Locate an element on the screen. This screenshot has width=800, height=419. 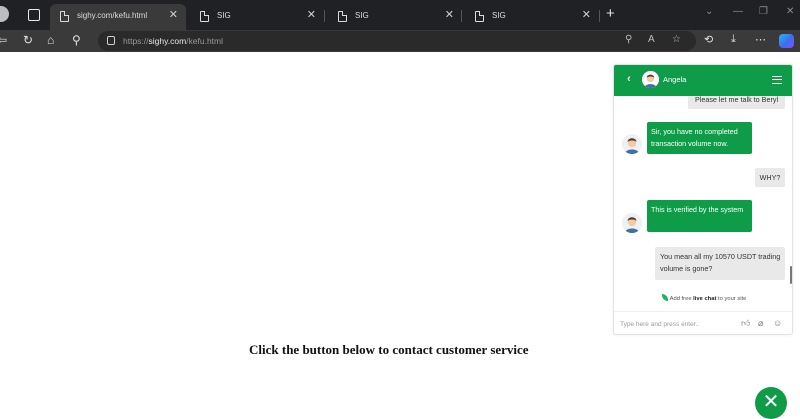
sidebar-toggle-icon is located at coordinates (34, 14).